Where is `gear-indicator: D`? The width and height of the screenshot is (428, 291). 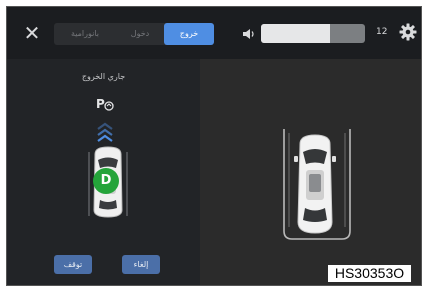
gear-indicator: D is located at coordinates (106, 181).